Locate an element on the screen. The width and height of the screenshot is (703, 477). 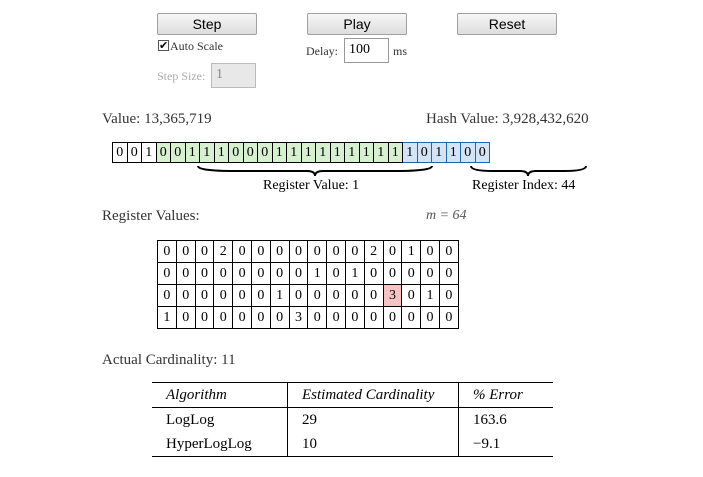
register-cell: 3 is located at coordinates (298, 317).